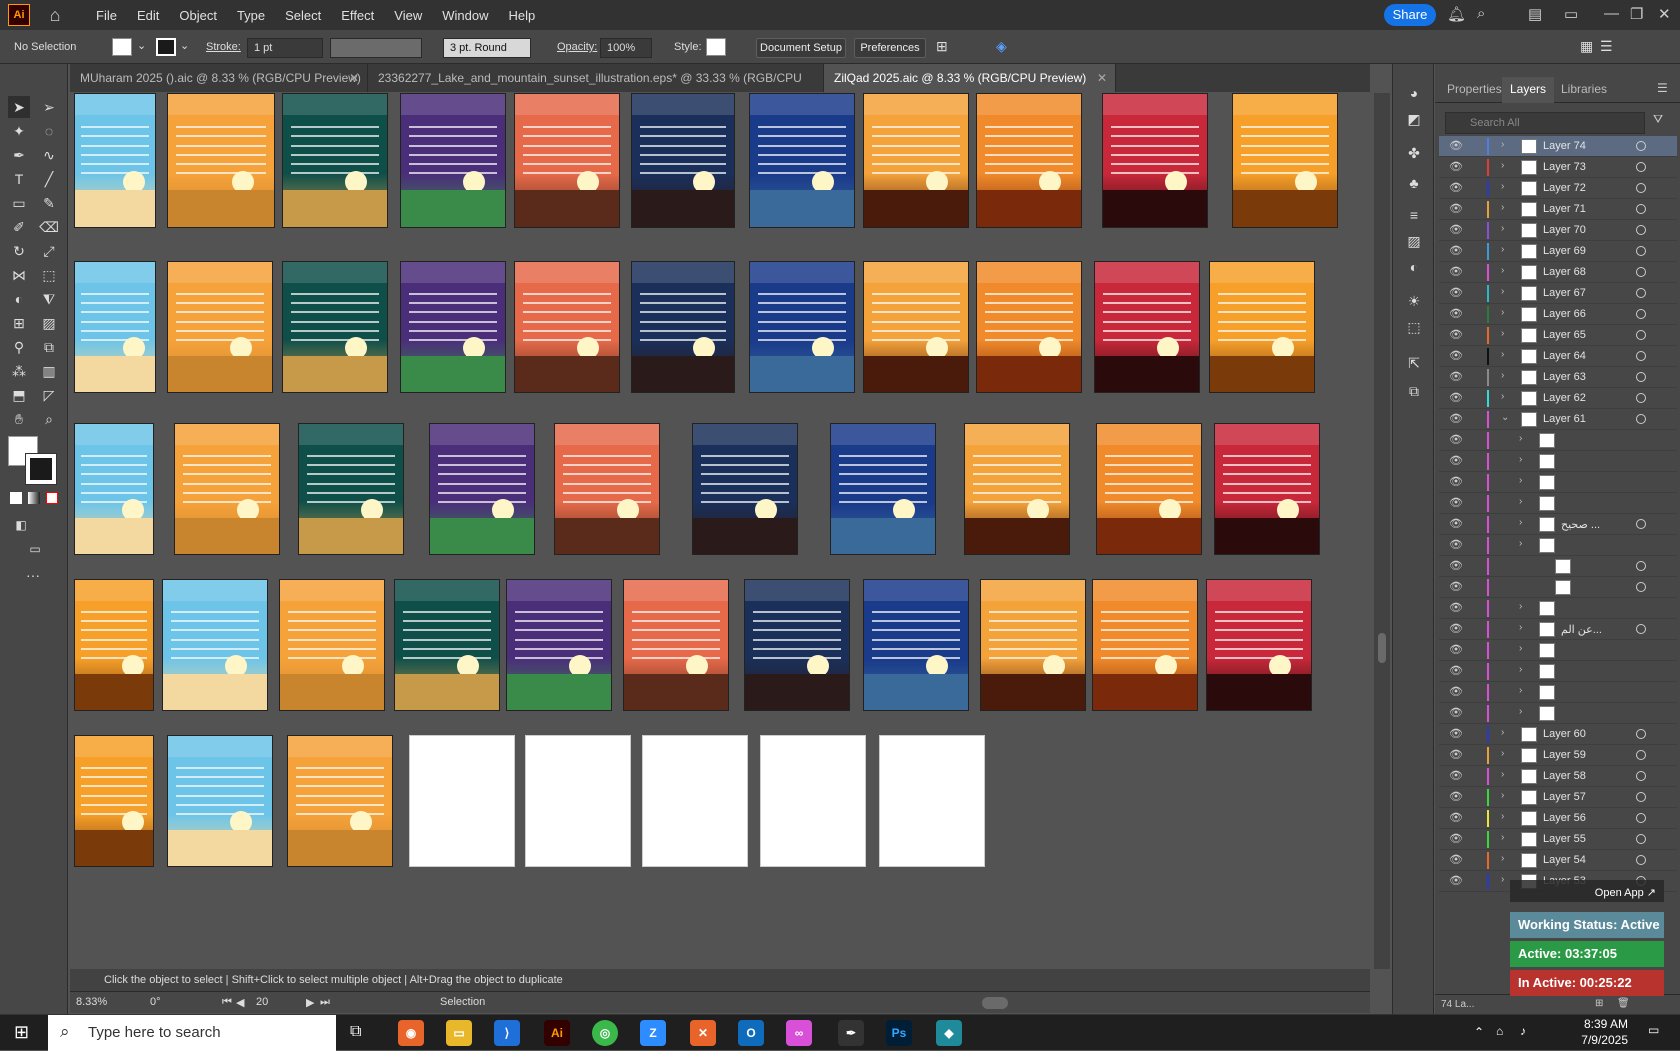 This screenshot has height=1051, width=1680. I want to click on paintbrush-icon: ✎, so click(49, 203).